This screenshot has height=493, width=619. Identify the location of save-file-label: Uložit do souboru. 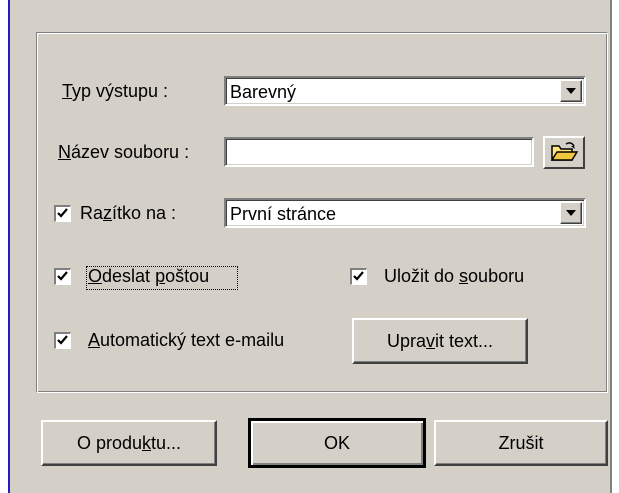
(454, 276).